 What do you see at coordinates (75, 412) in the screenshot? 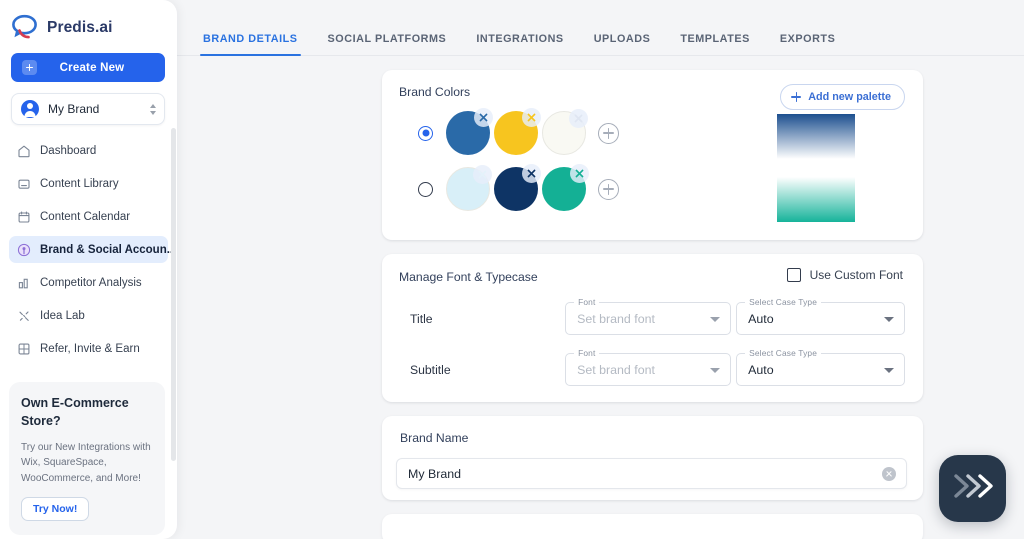
I see `promo-title: Own E-Commerce Store?` at bounding box center [75, 412].